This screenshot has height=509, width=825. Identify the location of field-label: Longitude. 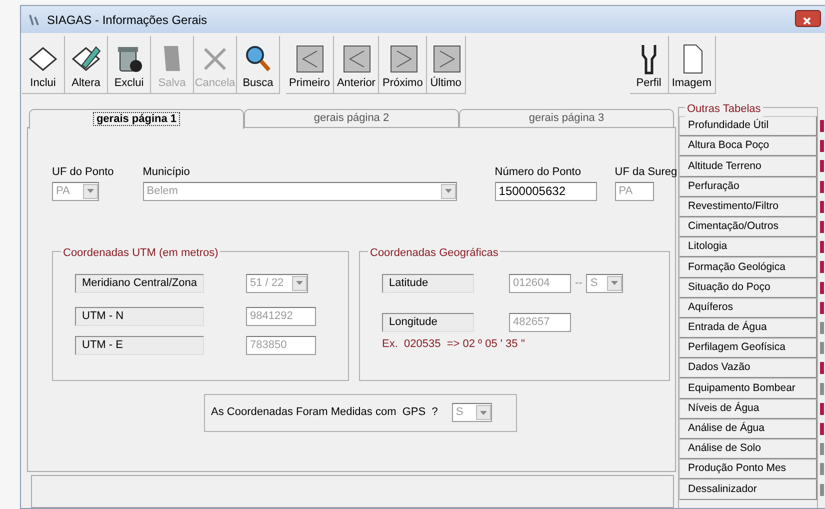
(428, 322).